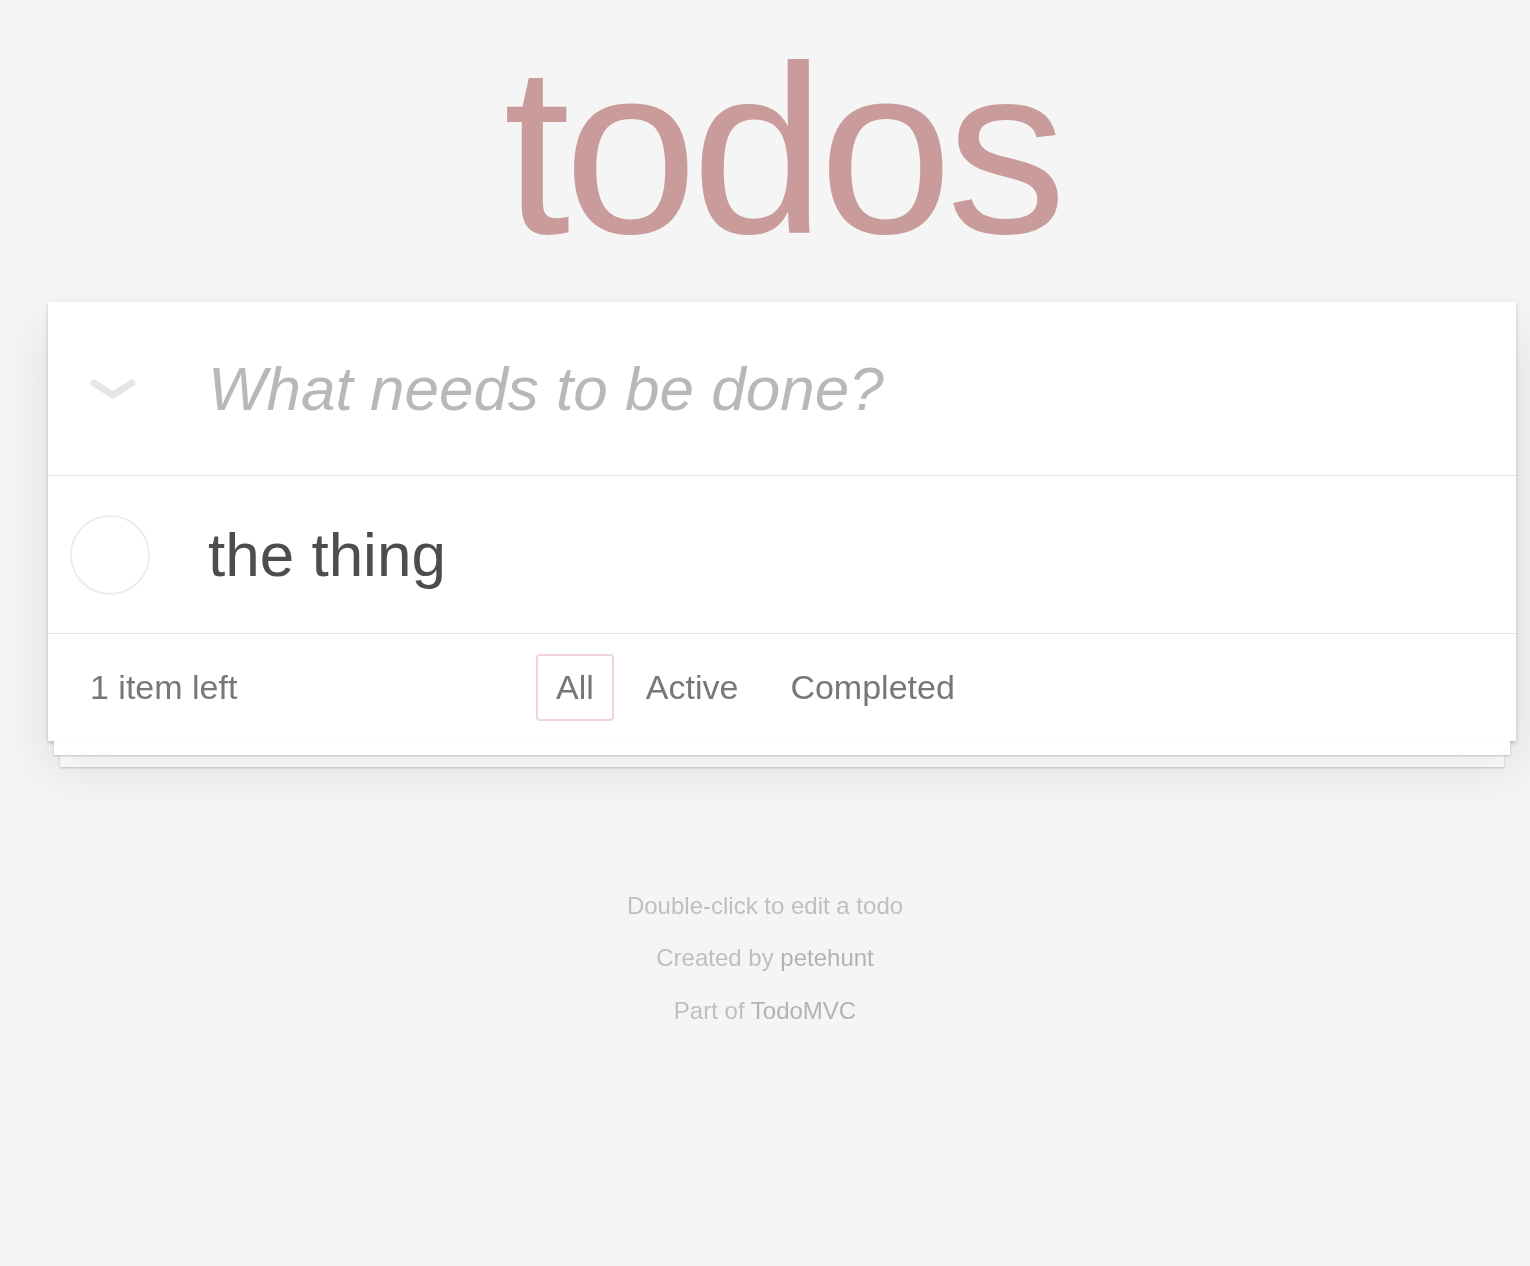 The width and height of the screenshot is (1530, 1266). I want to click on app-title: todos, so click(782, 150).